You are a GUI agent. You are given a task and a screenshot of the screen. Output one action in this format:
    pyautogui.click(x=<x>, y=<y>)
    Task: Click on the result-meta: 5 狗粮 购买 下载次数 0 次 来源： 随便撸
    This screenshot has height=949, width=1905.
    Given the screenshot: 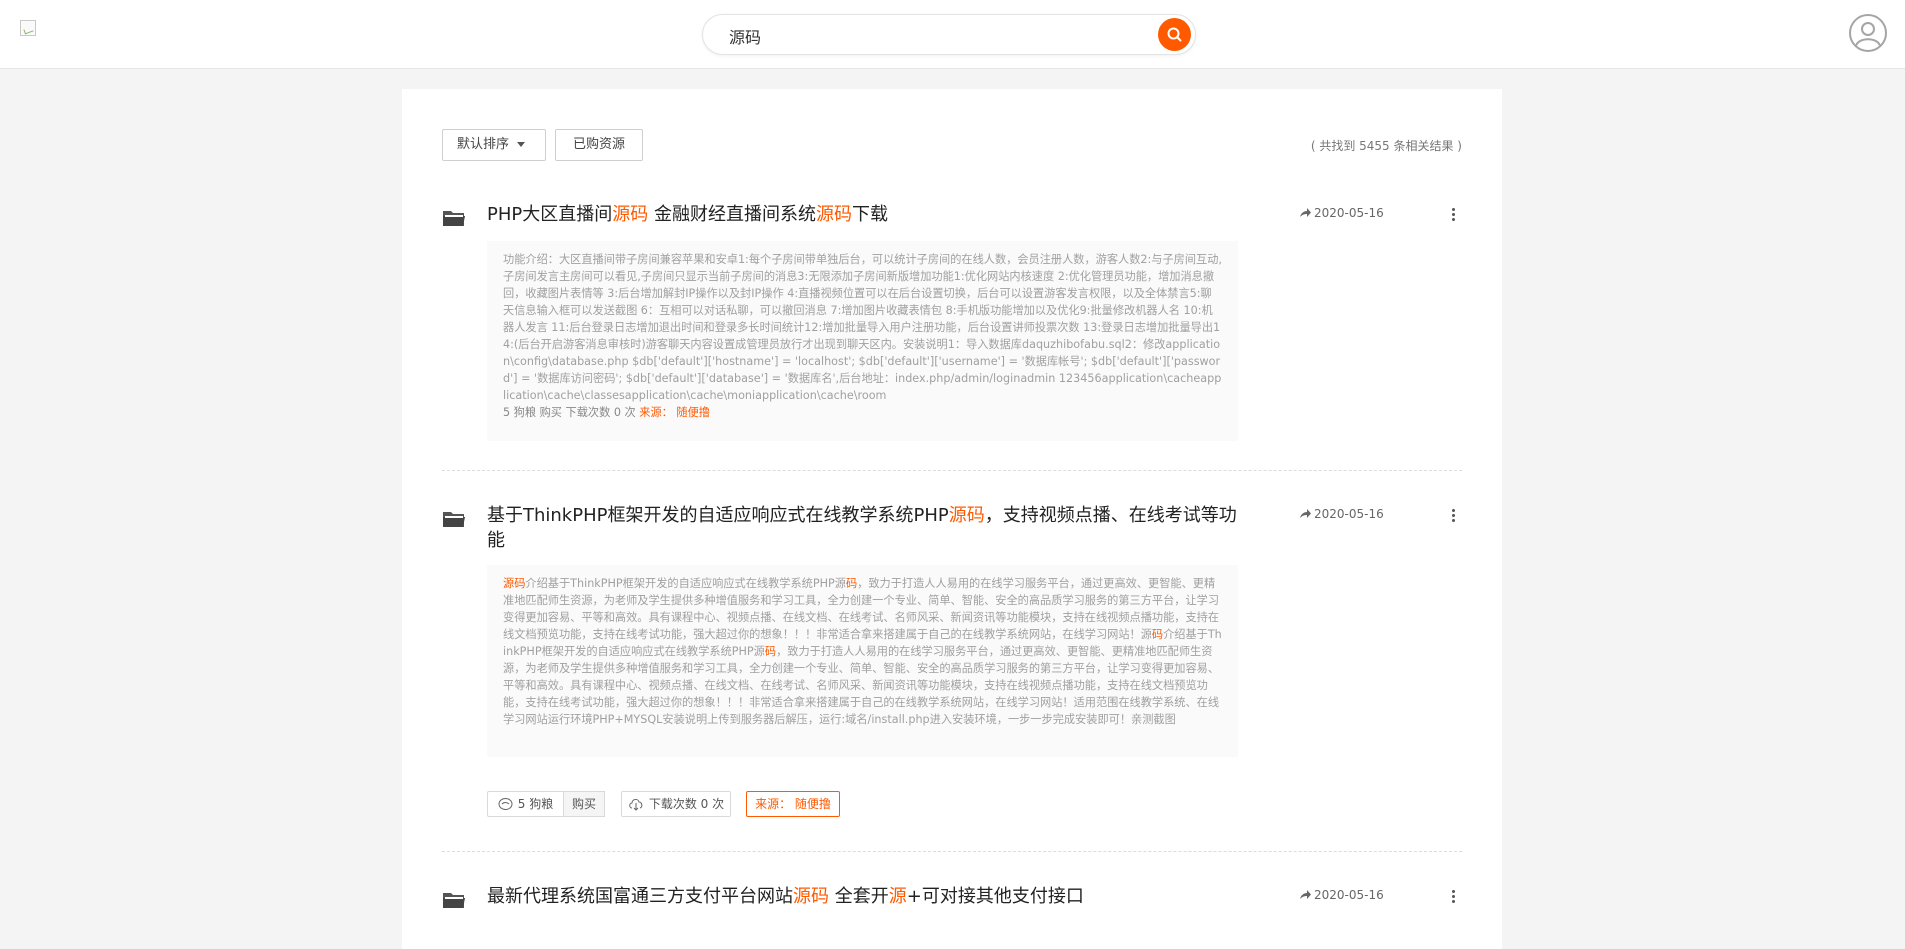 What is the action you would take?
    pyautogui.click(x=606, y=412)
    